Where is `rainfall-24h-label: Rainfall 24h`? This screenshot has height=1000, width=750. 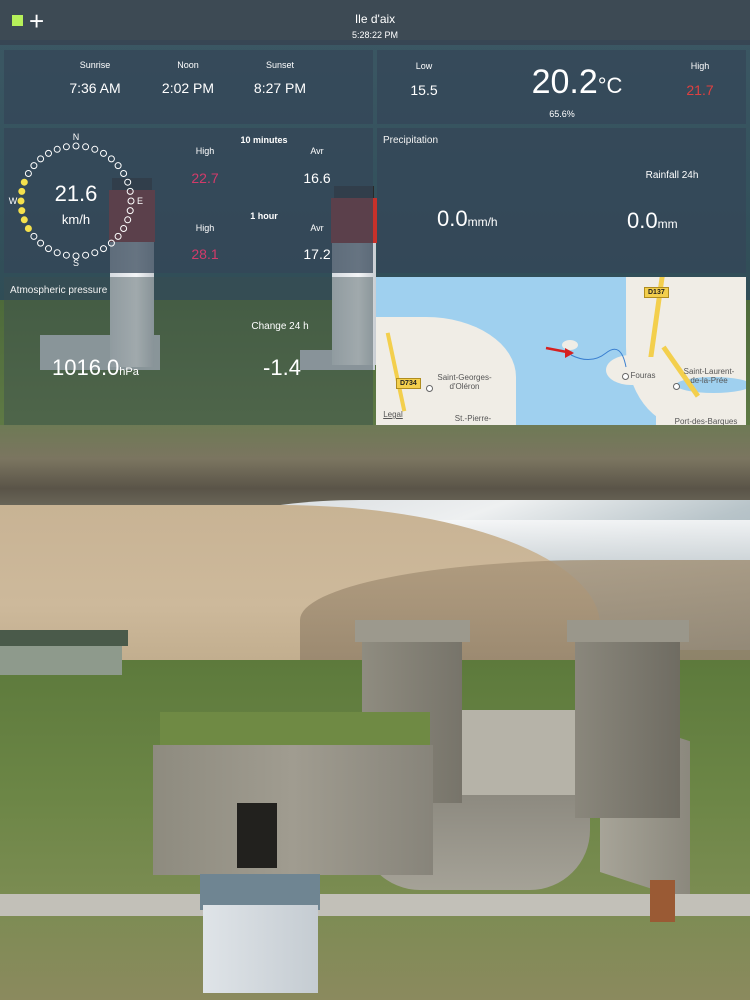 rainfall-24h-label: Rainfall 24h is located at coordinates (672, 175).